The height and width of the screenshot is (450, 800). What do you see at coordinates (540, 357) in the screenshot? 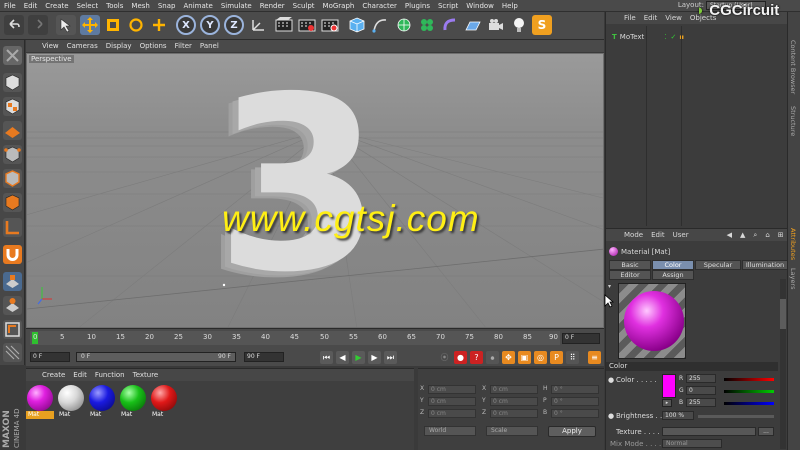
I see `rotation-key-icon: ◎` at bounding box center [540, 357].